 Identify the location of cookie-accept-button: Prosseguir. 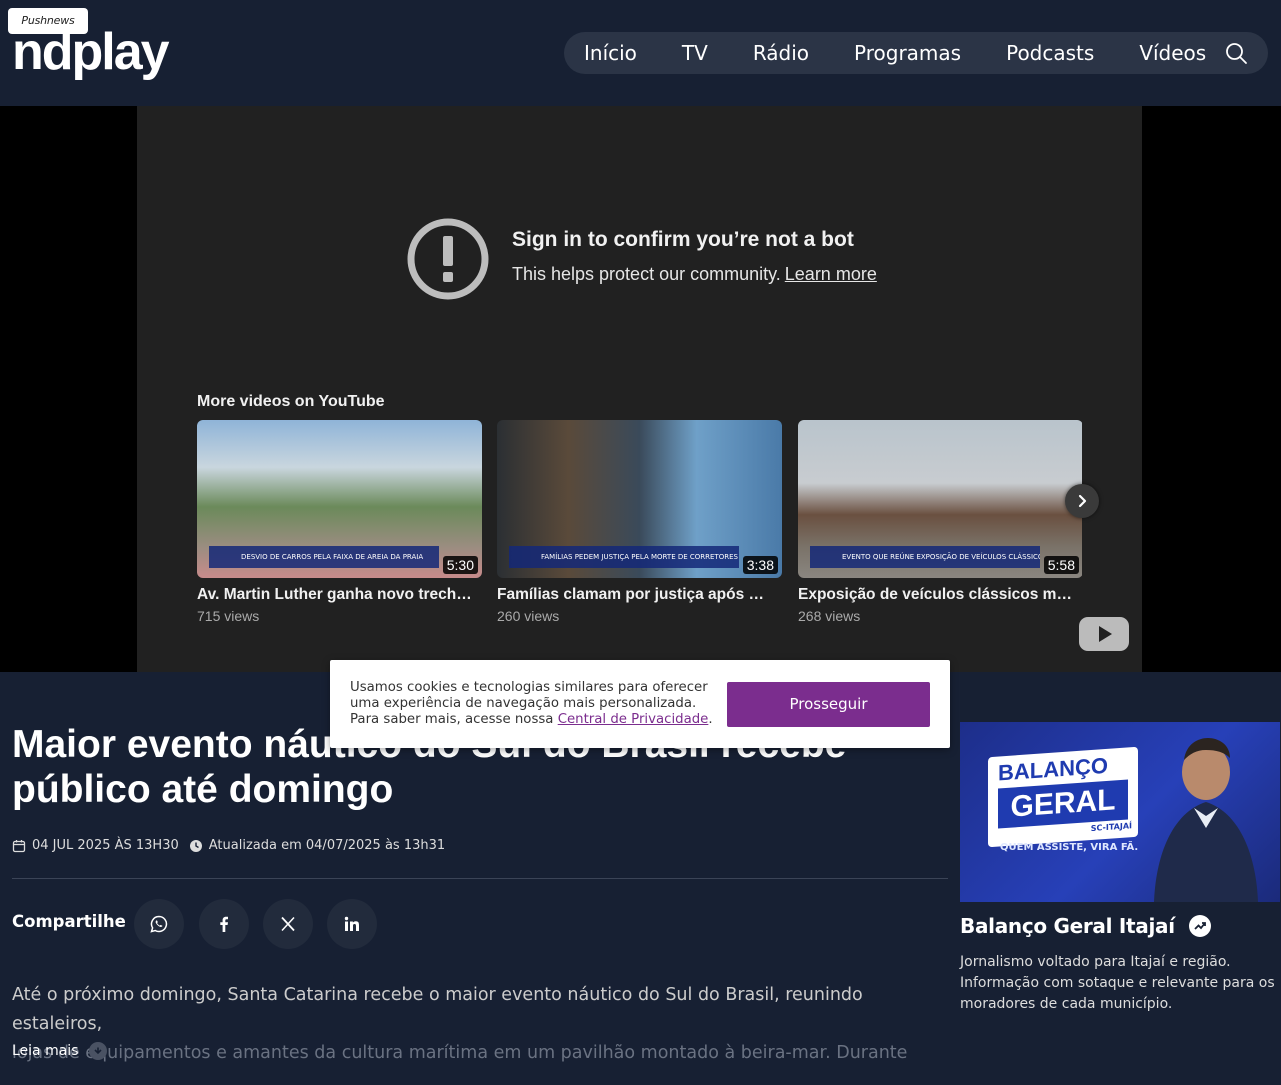
(828, 704).